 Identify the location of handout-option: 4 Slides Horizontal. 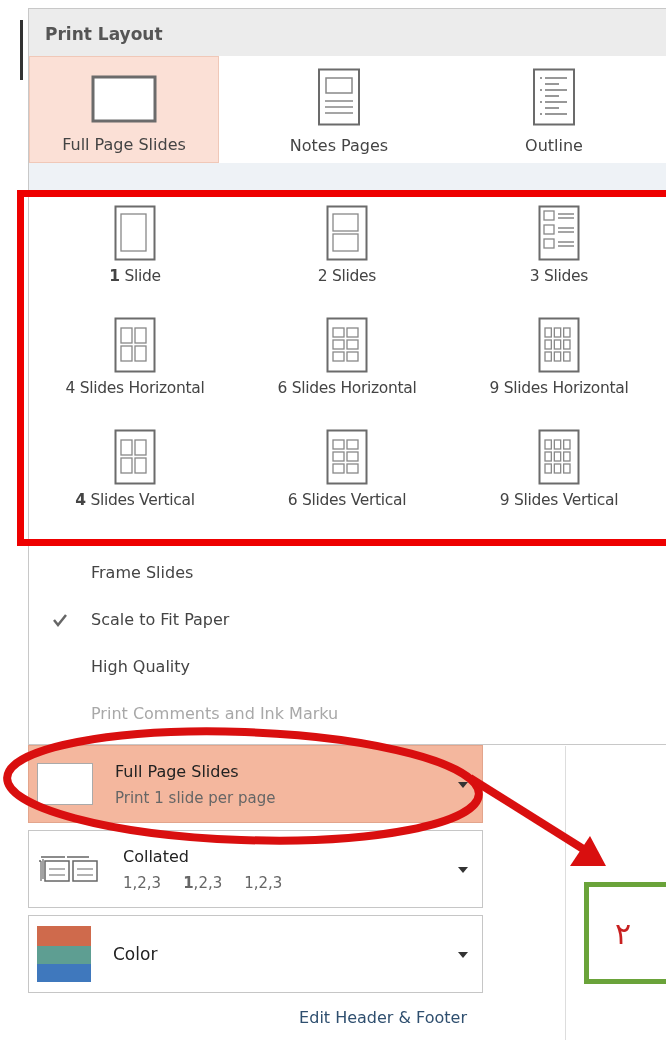
(135, 373).